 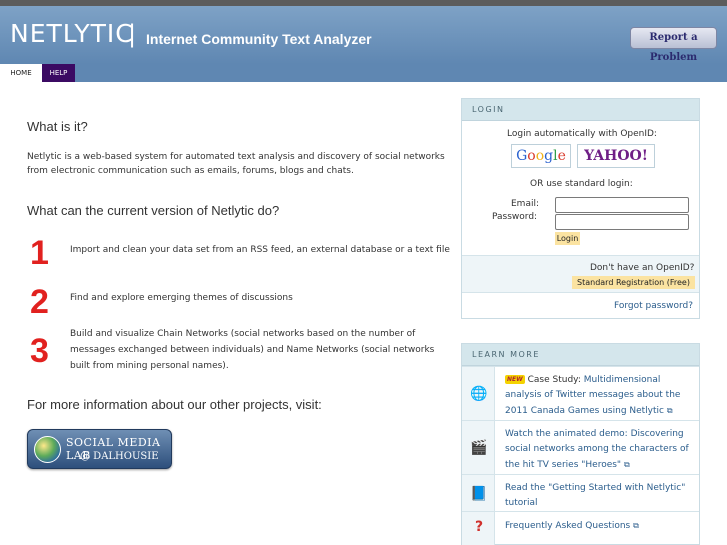 What do you see at coordinates (47, 449) in the screenshot?
I see `globe-icon` at bounding box center [47, 449].